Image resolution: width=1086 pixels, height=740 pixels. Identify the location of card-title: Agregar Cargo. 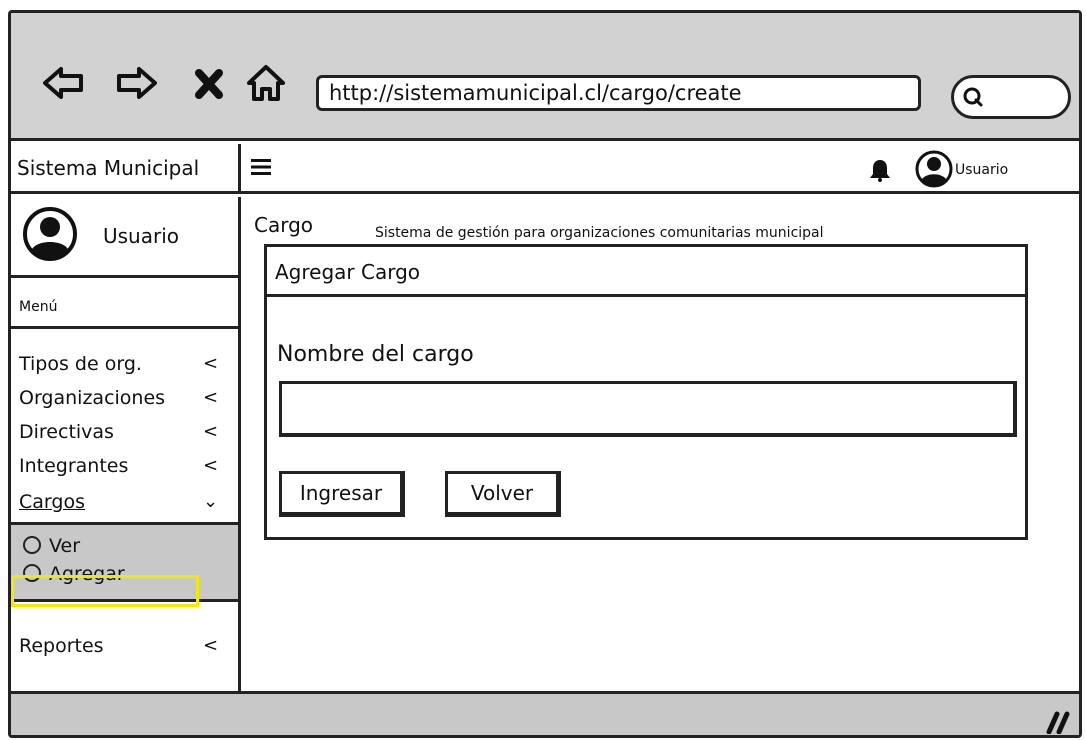
(646, 272).